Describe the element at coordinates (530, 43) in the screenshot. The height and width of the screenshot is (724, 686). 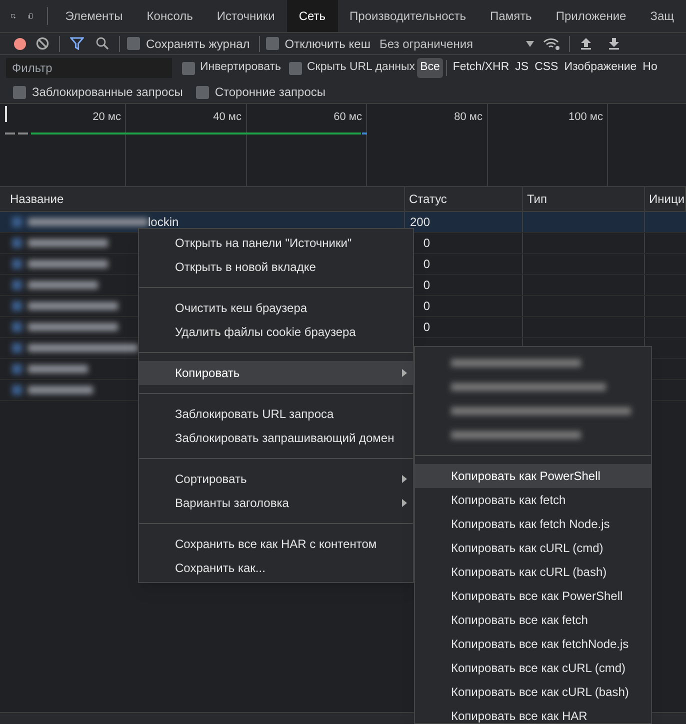
I see `dropdown-arrow-icon` at that location.